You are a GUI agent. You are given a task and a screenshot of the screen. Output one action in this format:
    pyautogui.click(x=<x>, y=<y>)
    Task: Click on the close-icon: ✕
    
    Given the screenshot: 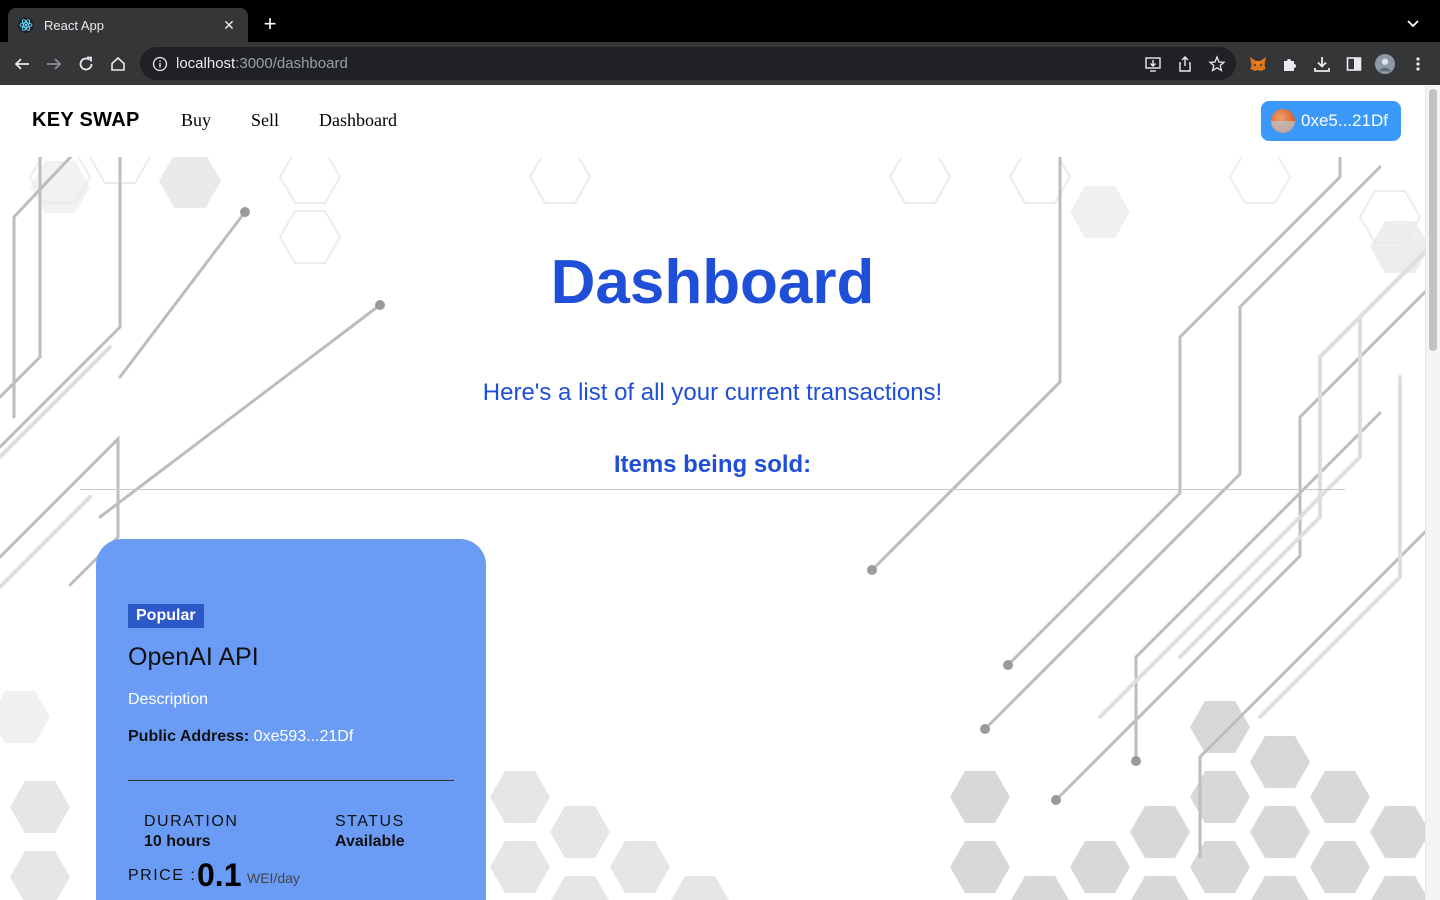 What is the action you would take?
    pyautogui.click(x=229, y=25)
    